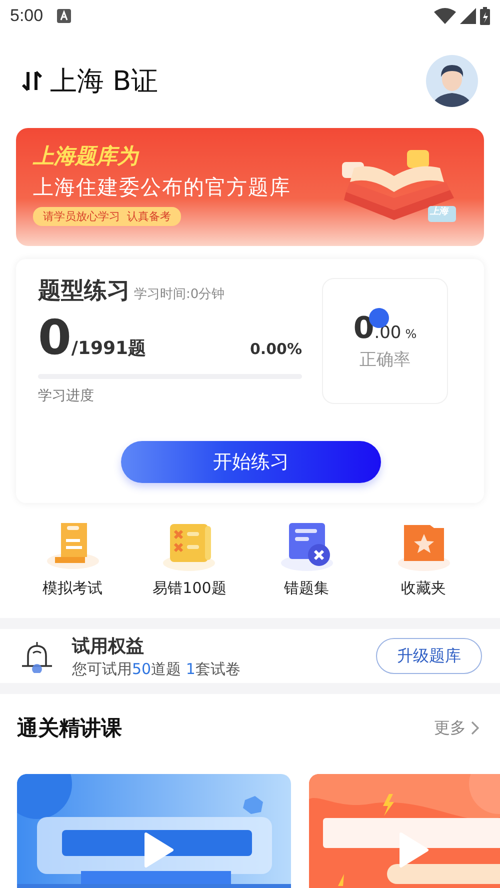  What do you see at coordinates (72, 567) in the screenshot?
I see `shortcut-button: 模拟考试` at bounding box center [72, 567].